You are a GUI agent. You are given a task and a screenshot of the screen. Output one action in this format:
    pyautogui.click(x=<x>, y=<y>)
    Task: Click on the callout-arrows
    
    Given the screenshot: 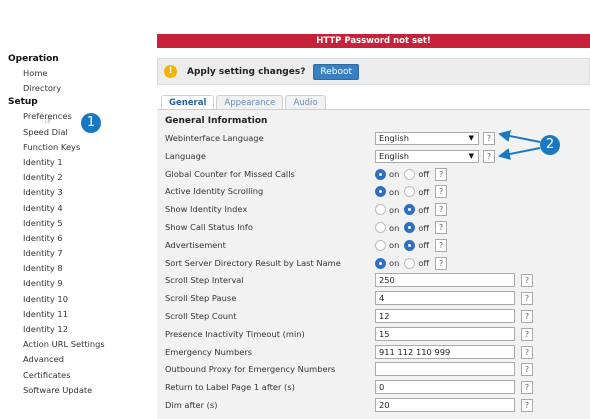 What is the action you would take?
    pyautogui.click(x=519, y=145)
    